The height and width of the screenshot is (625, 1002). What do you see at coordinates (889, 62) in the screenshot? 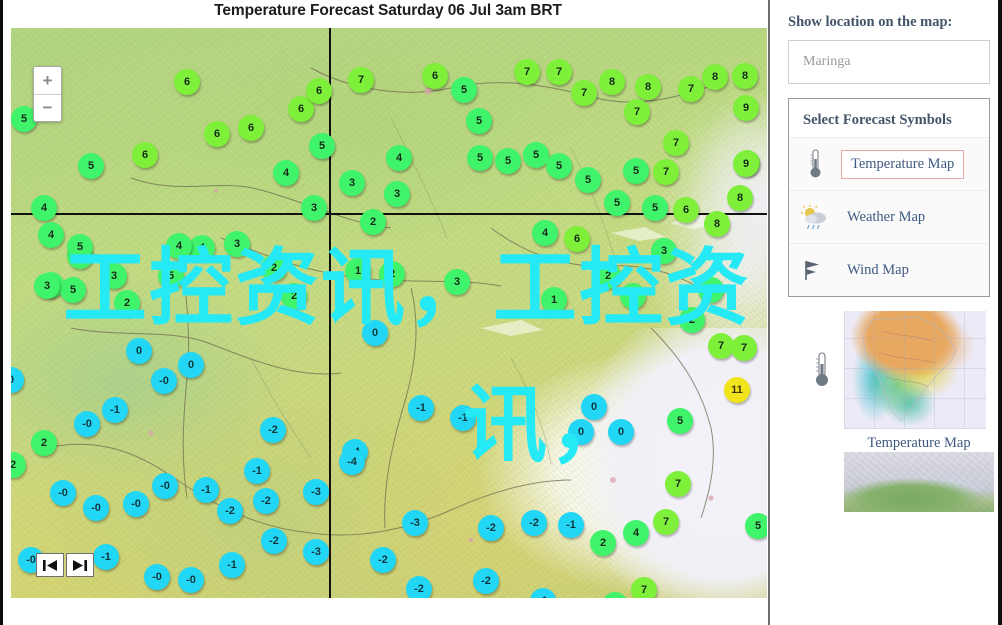
I see `location-search-input` at bounding box center [889, 62].